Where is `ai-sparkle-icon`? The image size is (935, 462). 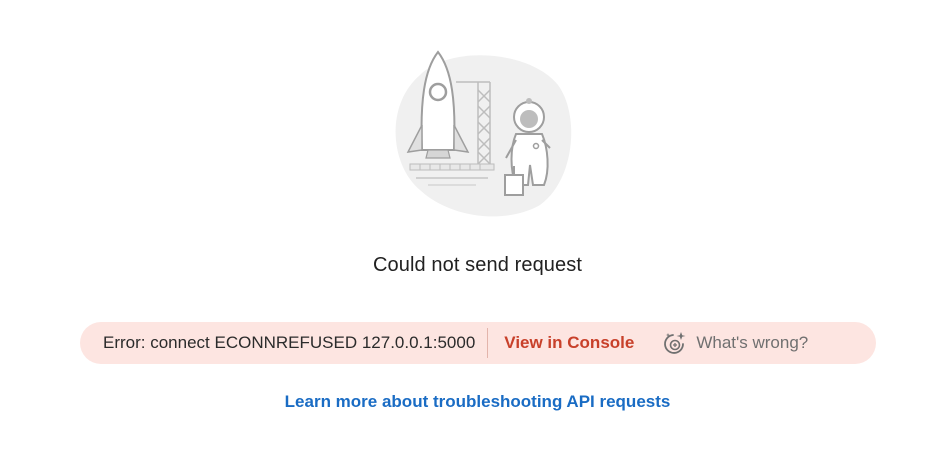
ai-sparkle-icon is located at coordinates (675, 343).